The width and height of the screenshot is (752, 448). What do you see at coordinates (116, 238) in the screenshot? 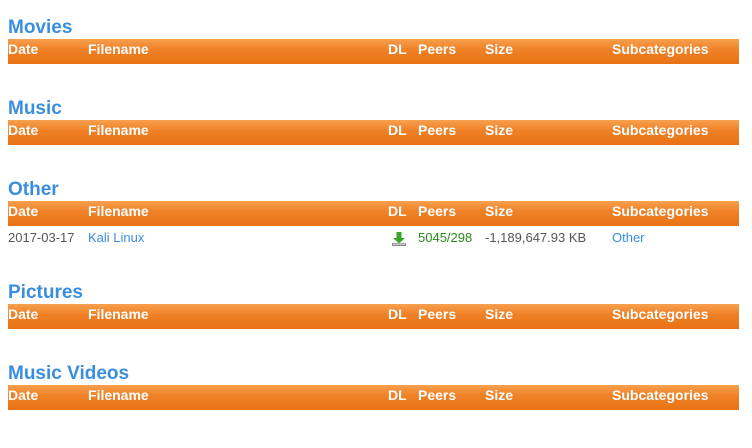
I see `row-filename-link: Kali Linux` at bounding box center [116, 238].